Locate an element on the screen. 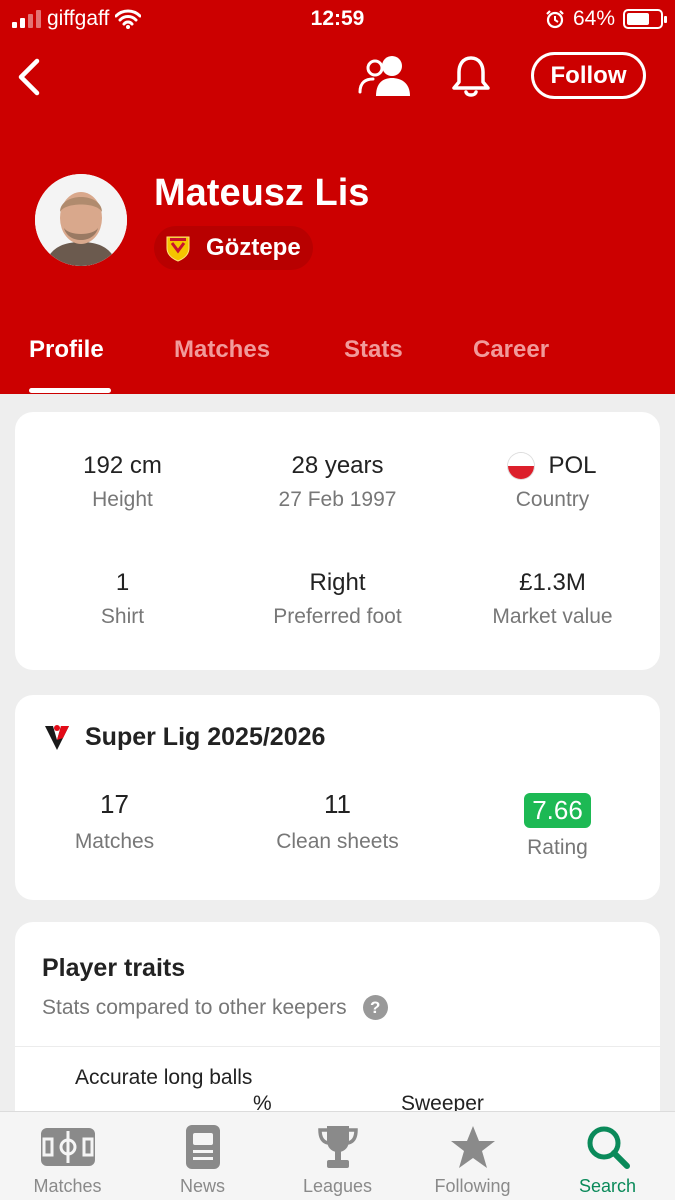 This screenshot has width=675, height=1200. foot-label: Preferred foot is located at coordinates (337, 616).